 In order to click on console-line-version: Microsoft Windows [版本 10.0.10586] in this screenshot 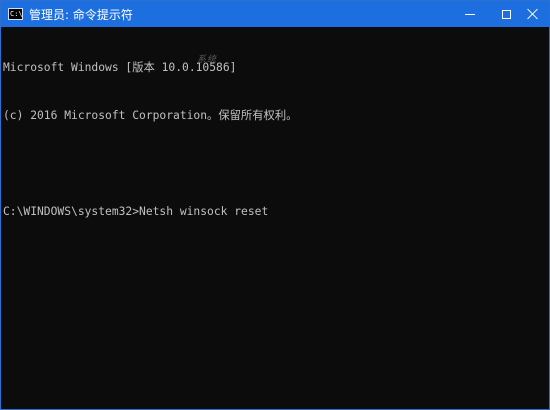, I will do `click(120, 67)`.